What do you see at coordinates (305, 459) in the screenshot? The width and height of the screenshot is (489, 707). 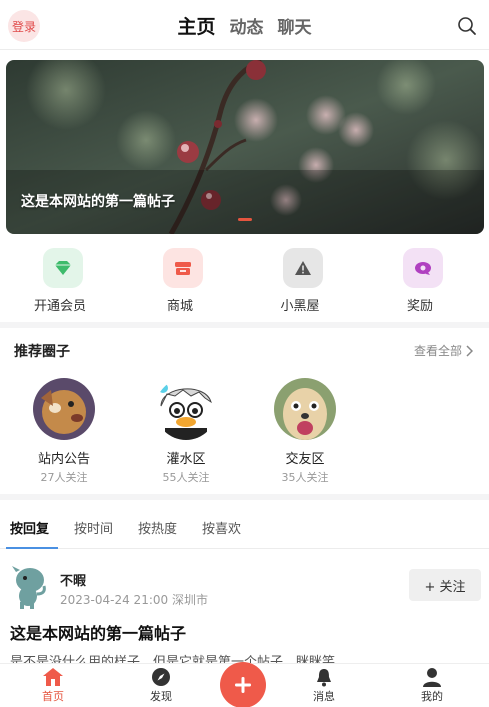 I see `circle-name: 交友区` at bounding box center [305, 459].